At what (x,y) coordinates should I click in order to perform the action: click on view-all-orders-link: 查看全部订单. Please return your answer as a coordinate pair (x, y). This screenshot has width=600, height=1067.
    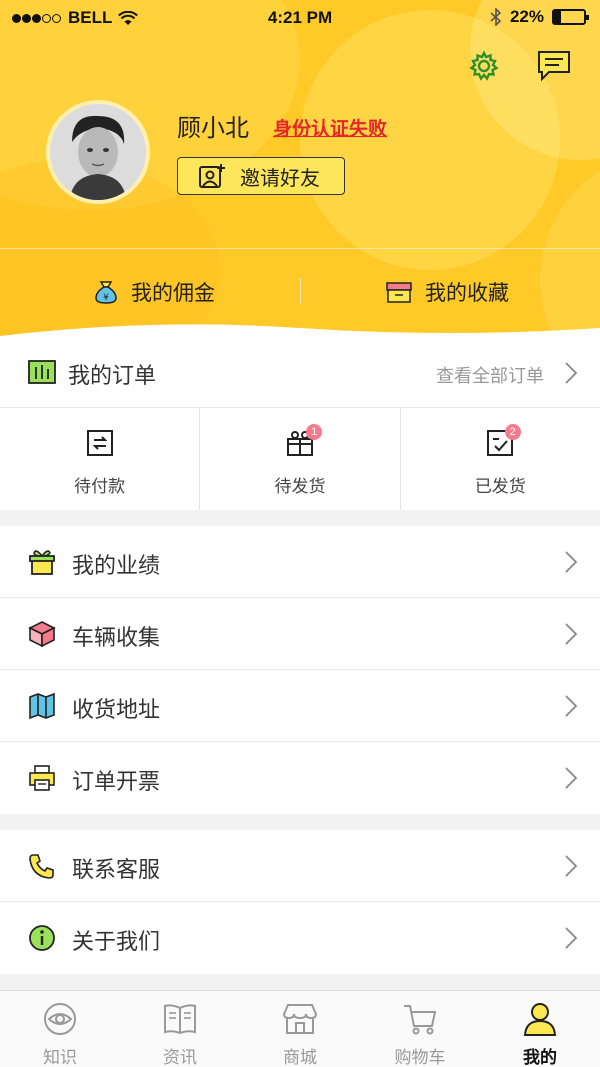
    Looking at the image, I should click on (490, 375).